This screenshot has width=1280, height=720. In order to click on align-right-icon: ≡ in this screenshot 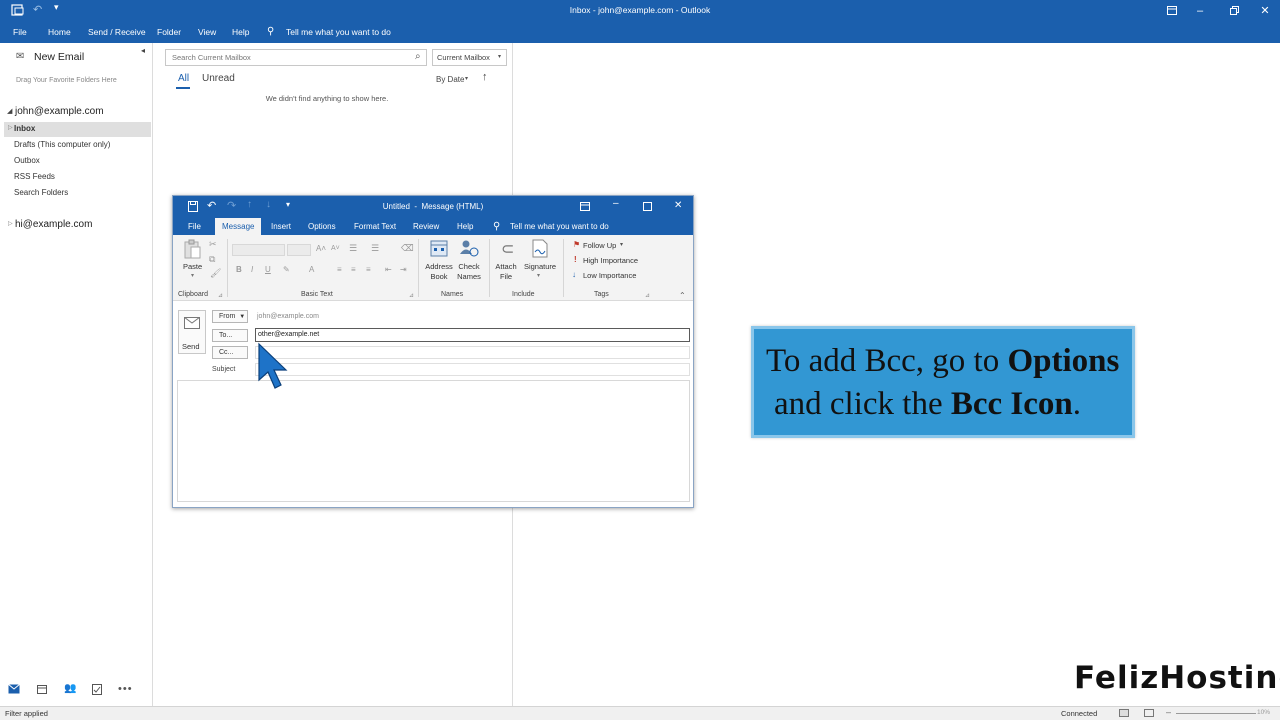, I will do `click(368, 269)`.